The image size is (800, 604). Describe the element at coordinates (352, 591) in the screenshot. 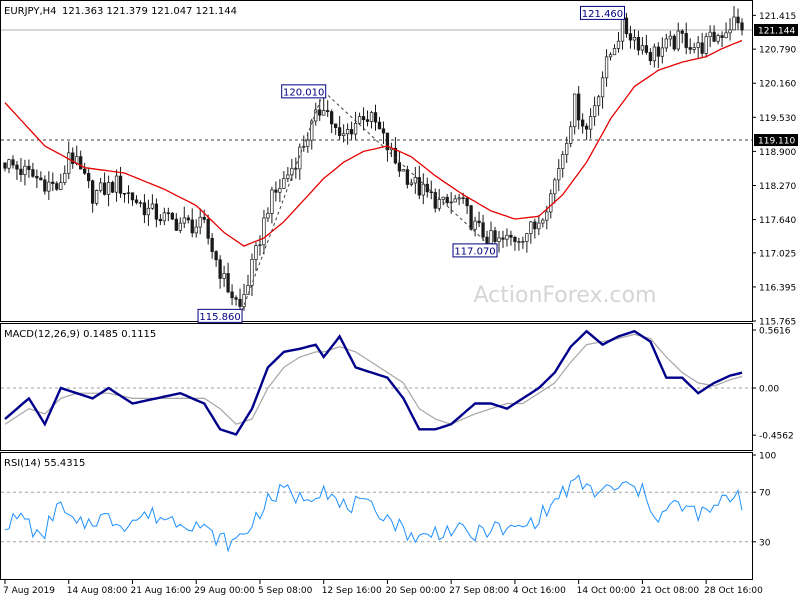

I see `time-tick-label: 12 Sep 16:00` at that location.